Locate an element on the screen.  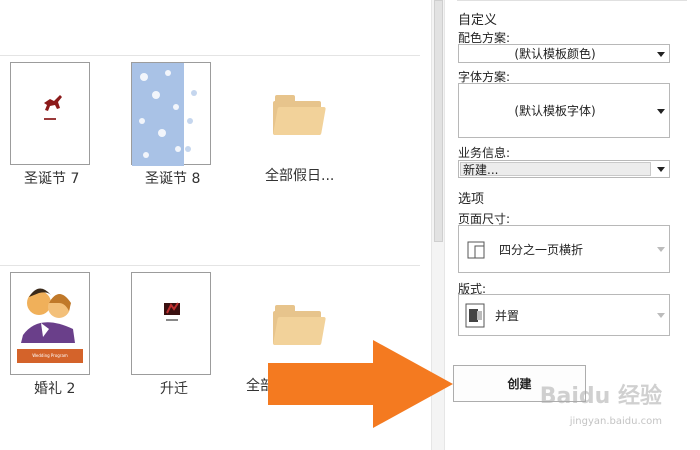
couple-illustration-icon is located at coordinates (50, 325).